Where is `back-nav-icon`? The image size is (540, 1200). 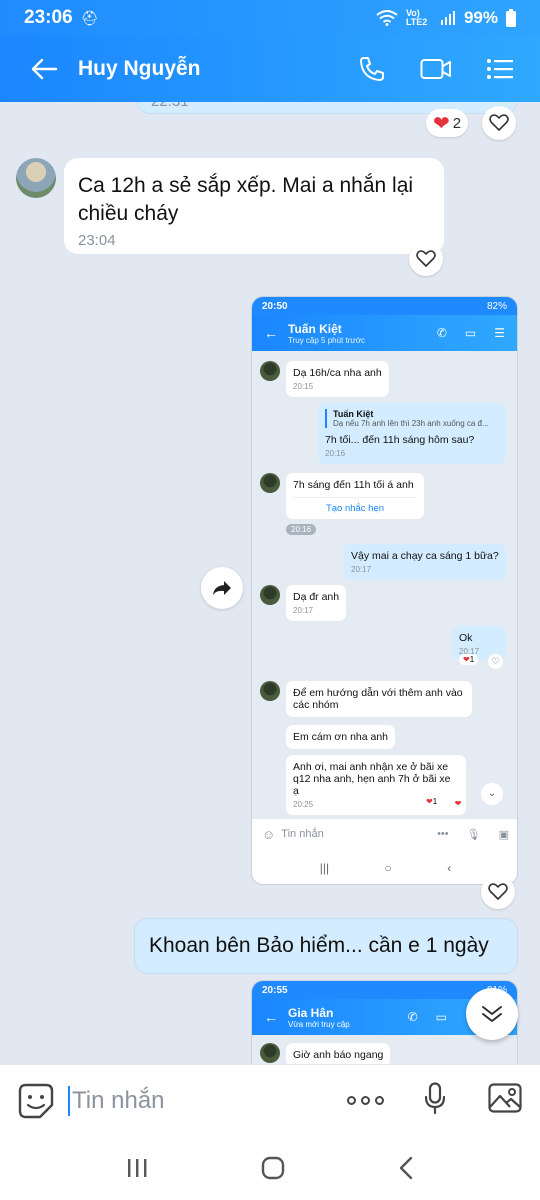 back-nav-icon is located at coordinates (406, 1168).